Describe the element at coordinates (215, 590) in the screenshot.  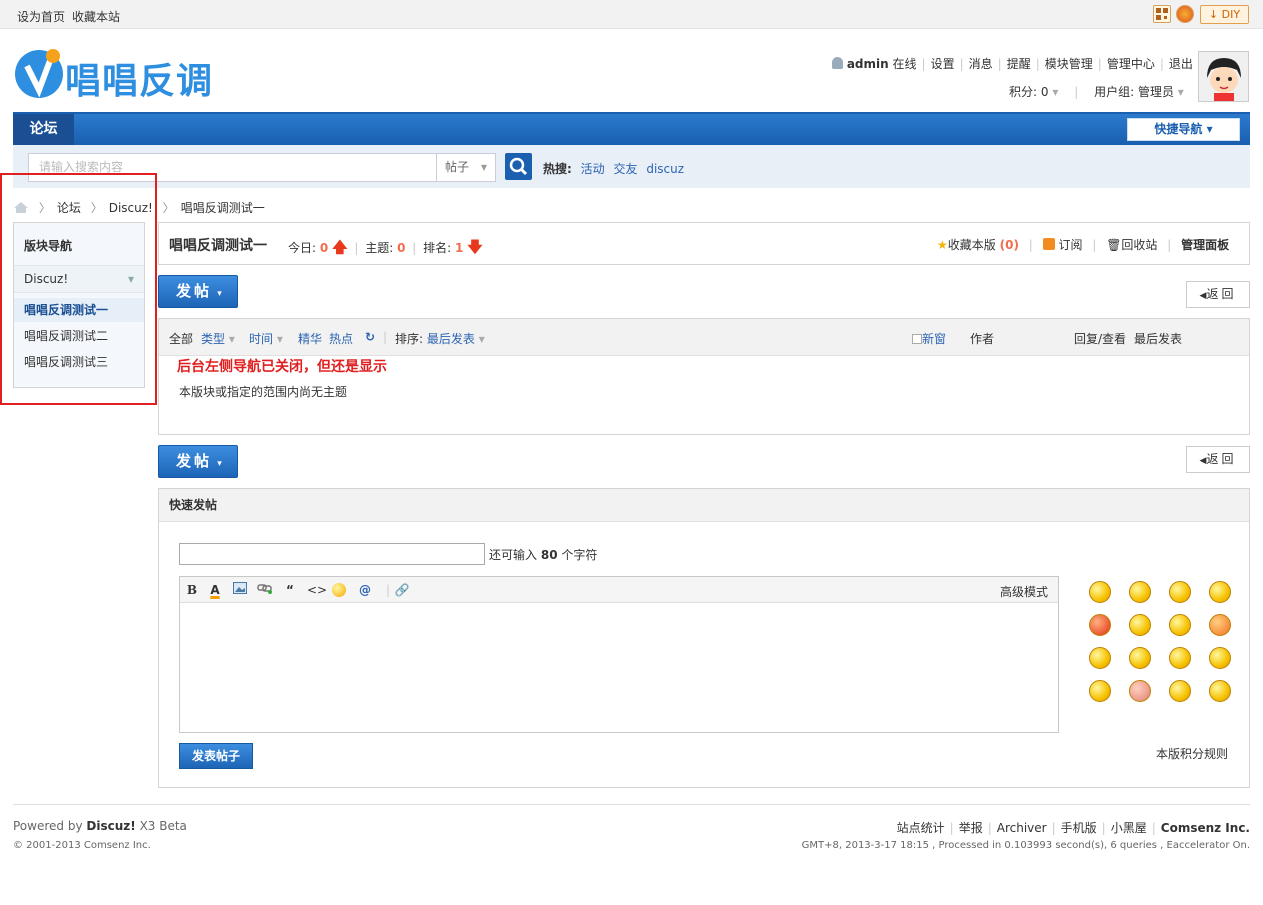
I see `font-color-icon: A` at that location.